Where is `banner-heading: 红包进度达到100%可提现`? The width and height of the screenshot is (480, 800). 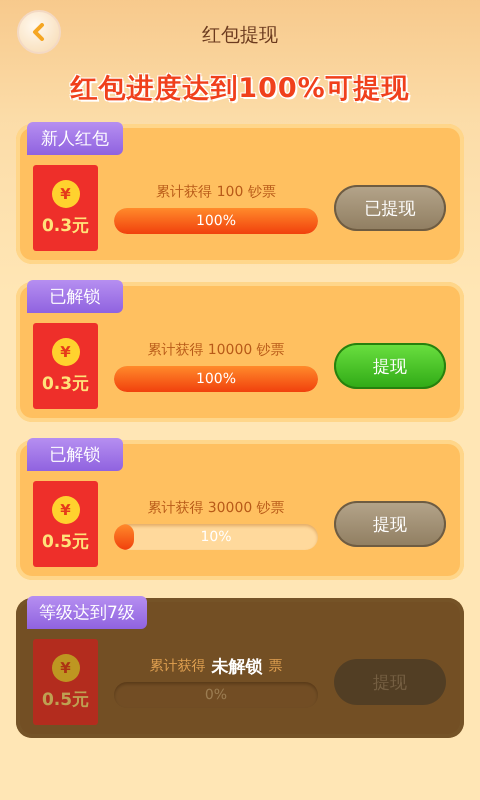
banner-heading: 红包进度达到100%可提现 is located at coordinates (240, 89).